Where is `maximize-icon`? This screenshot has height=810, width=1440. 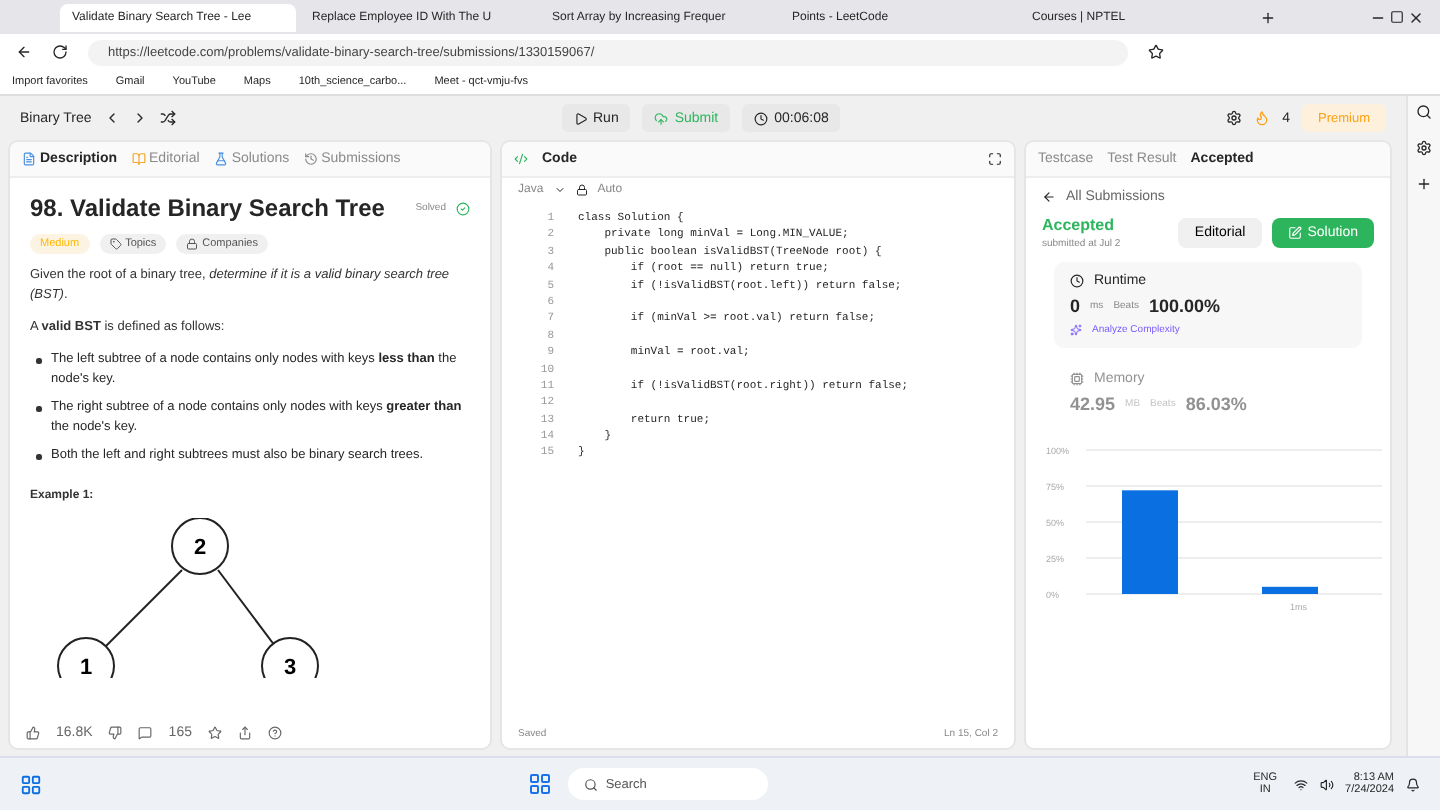
maximize-icon is located at coordinates (1397, 17).